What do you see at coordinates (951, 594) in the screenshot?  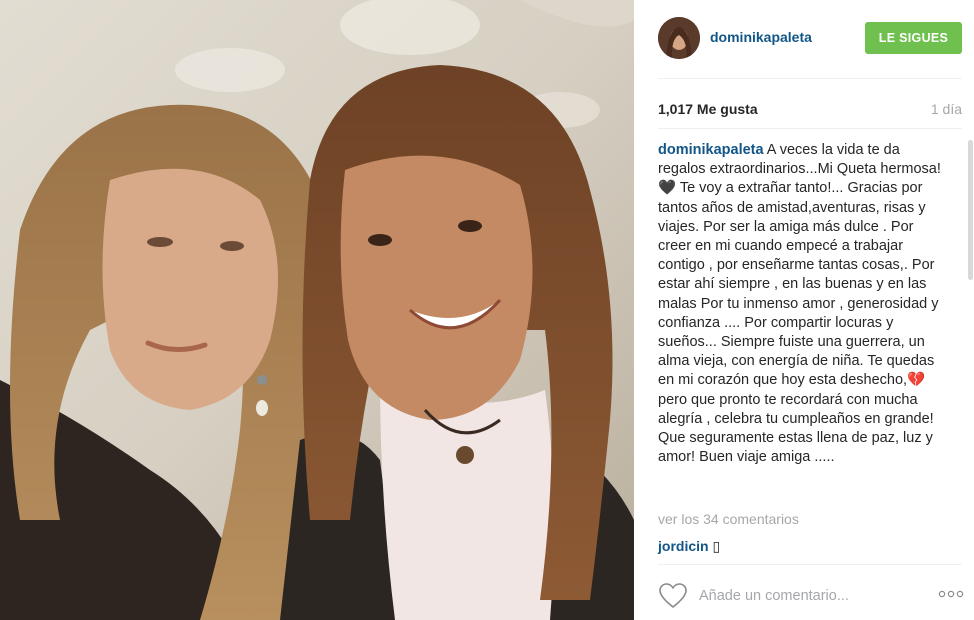 I see `ellipsis-icon` at bounding box center [951, 594].